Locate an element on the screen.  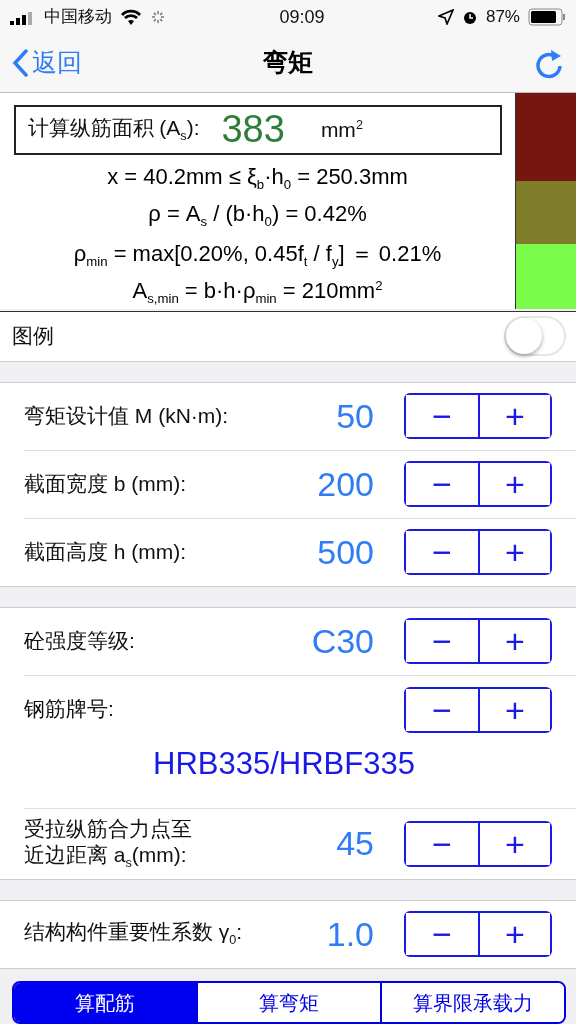
formula-line: x = 40.2mm ≤ ξ$_{b}$·h$_{0}$ = 250.3mm is located at coordinates (257, 178).